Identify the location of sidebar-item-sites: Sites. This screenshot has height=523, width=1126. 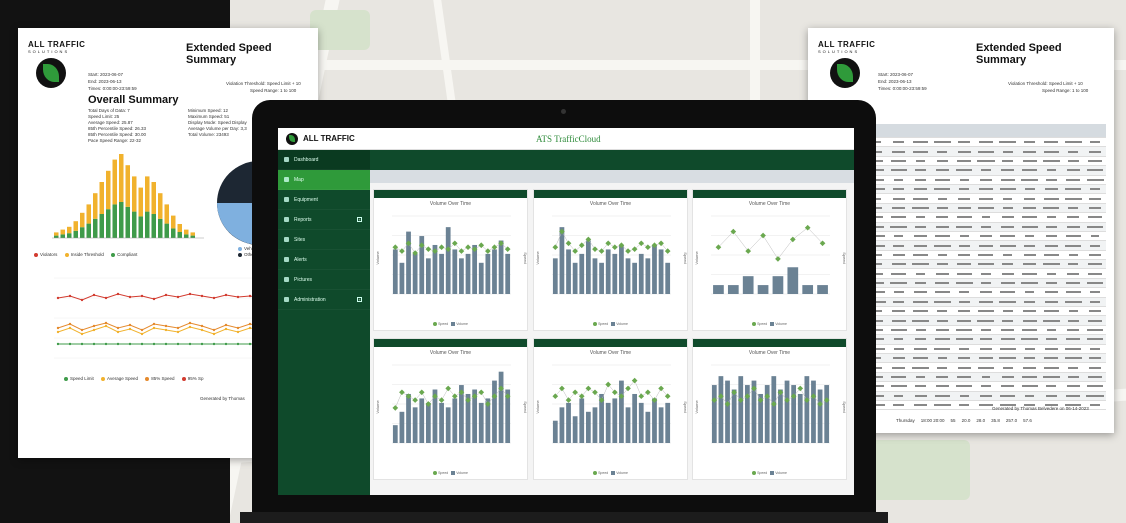
(324, 240).